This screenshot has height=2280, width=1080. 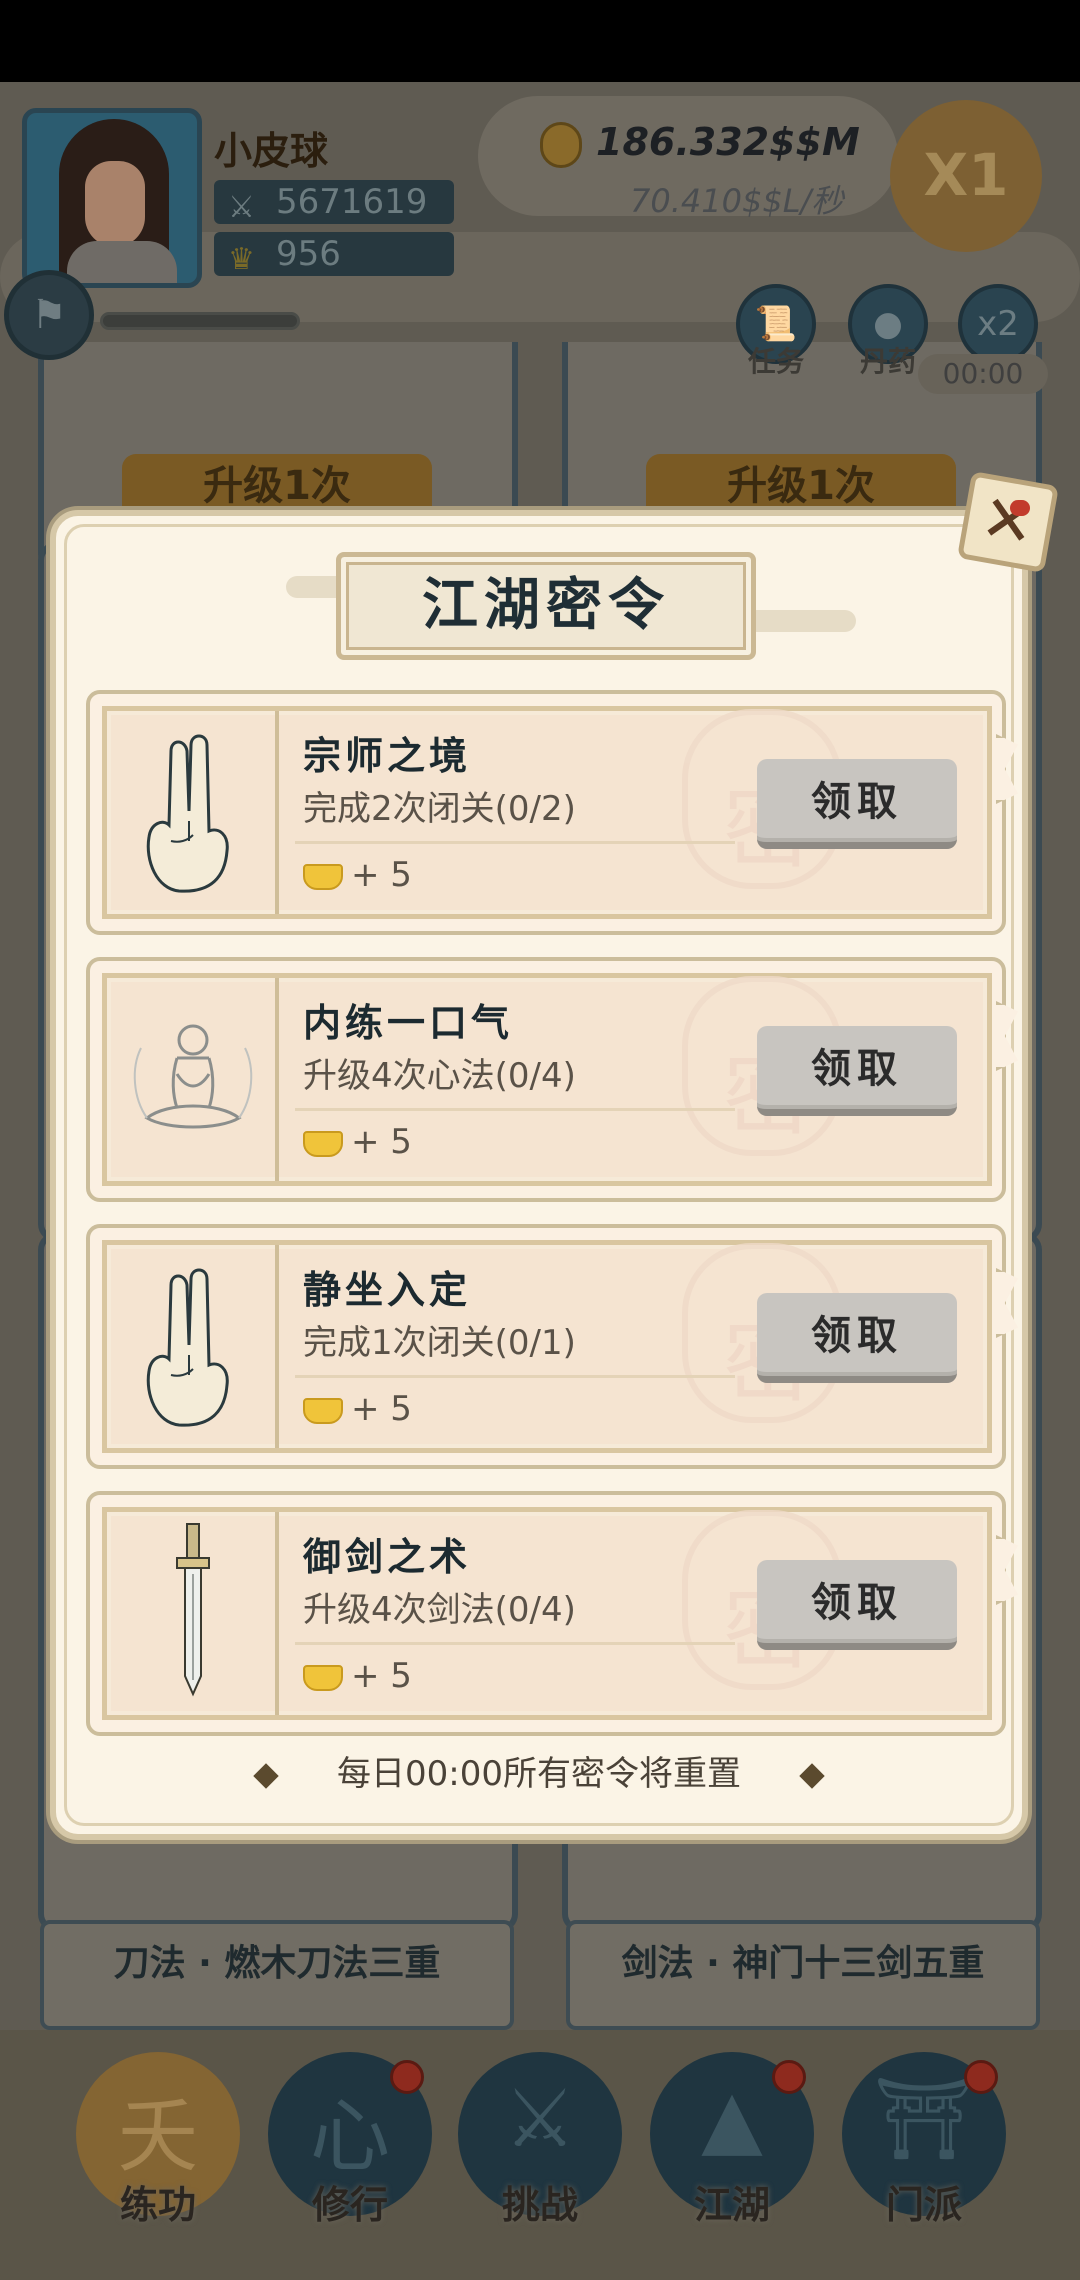 I want to click on task-card-inner: 密 静坐入定 完成1次闭关(0/1) + 5 领取, so click(x=547, y=1346).